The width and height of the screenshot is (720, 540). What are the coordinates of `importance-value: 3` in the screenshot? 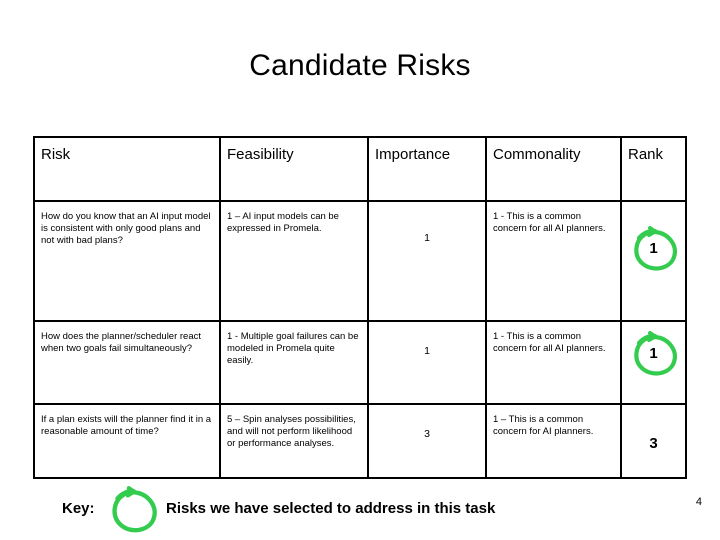 It's located at (427, 434).